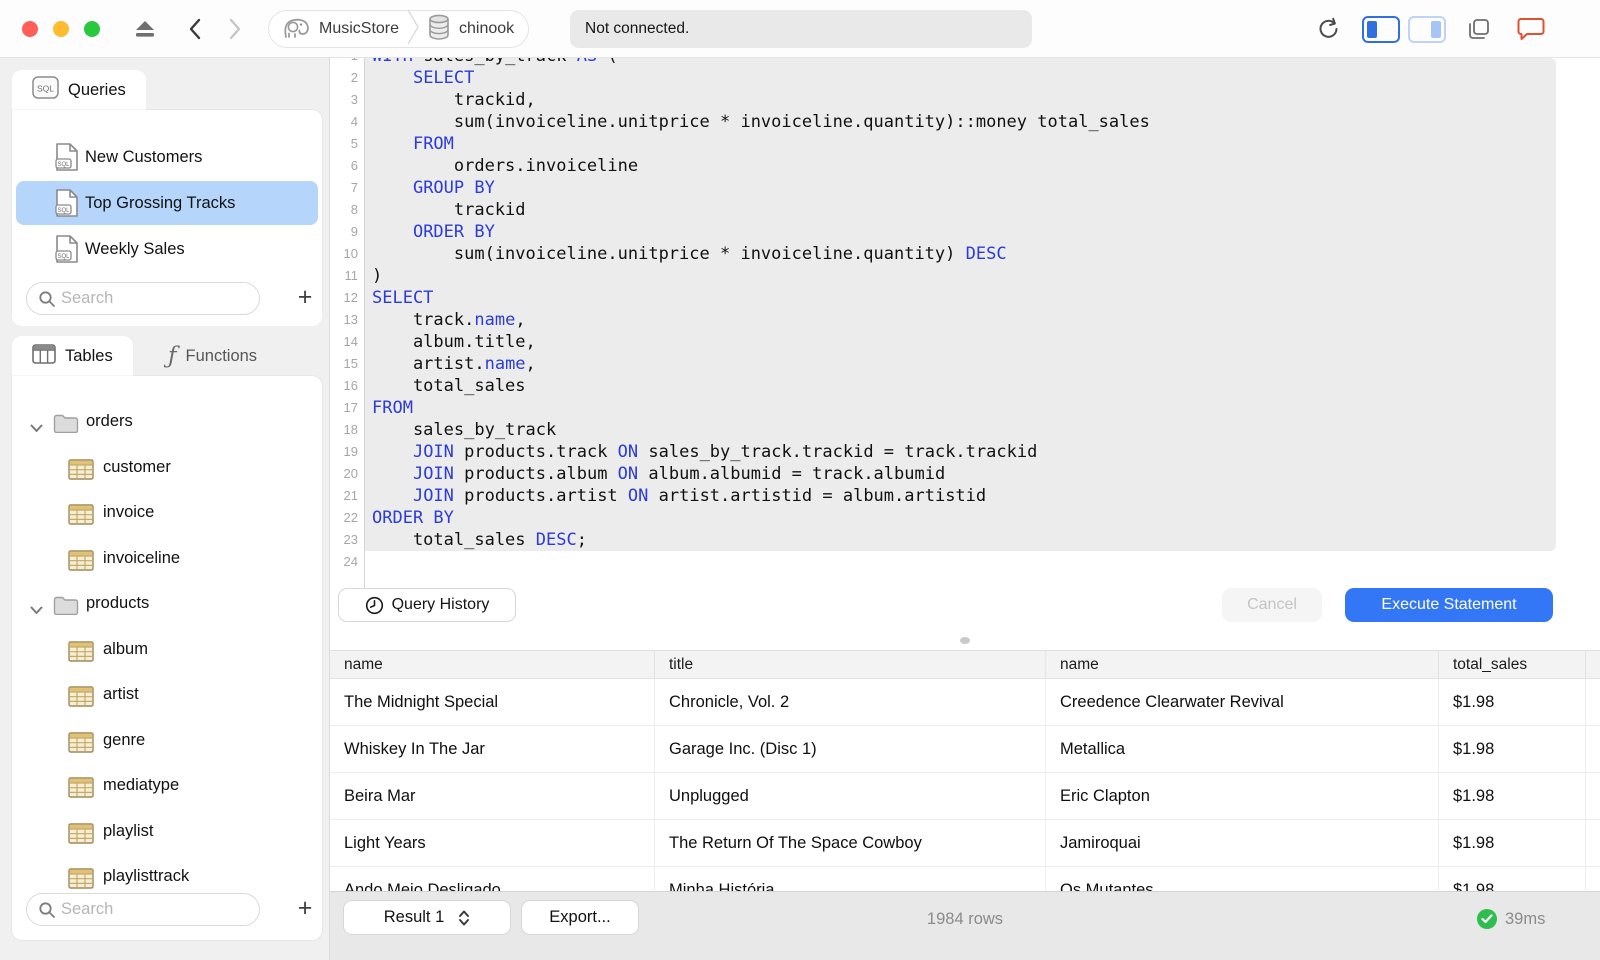 Image resolution: width=1600 pixels, height=960 pixels. What do you see at coordinates (399, 28) in the screenshot?
I see `breadcrumb: MusicStore chinook` at bounding box center [399, 28].